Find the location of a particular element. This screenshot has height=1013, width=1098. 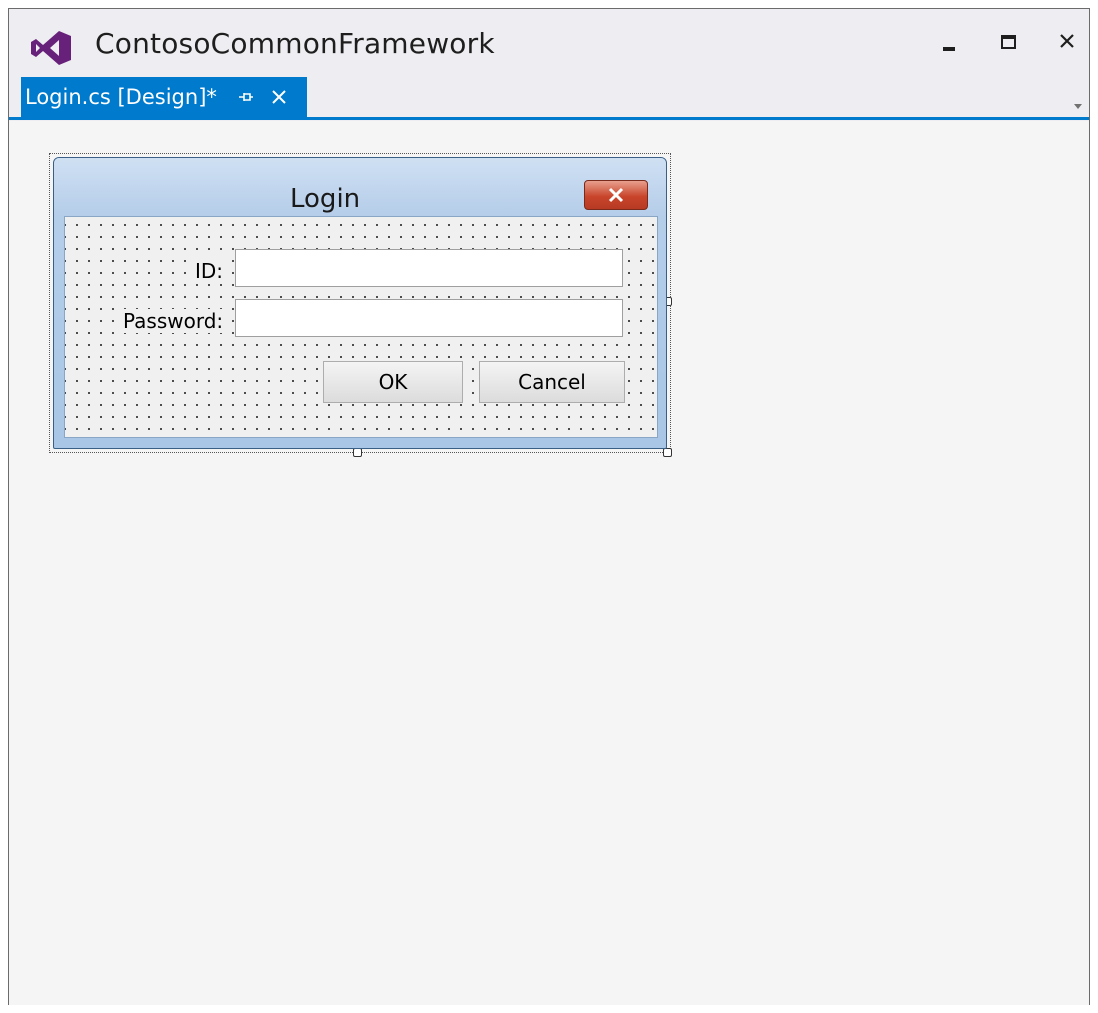

pin-icon is located at coordinates (246, 97).